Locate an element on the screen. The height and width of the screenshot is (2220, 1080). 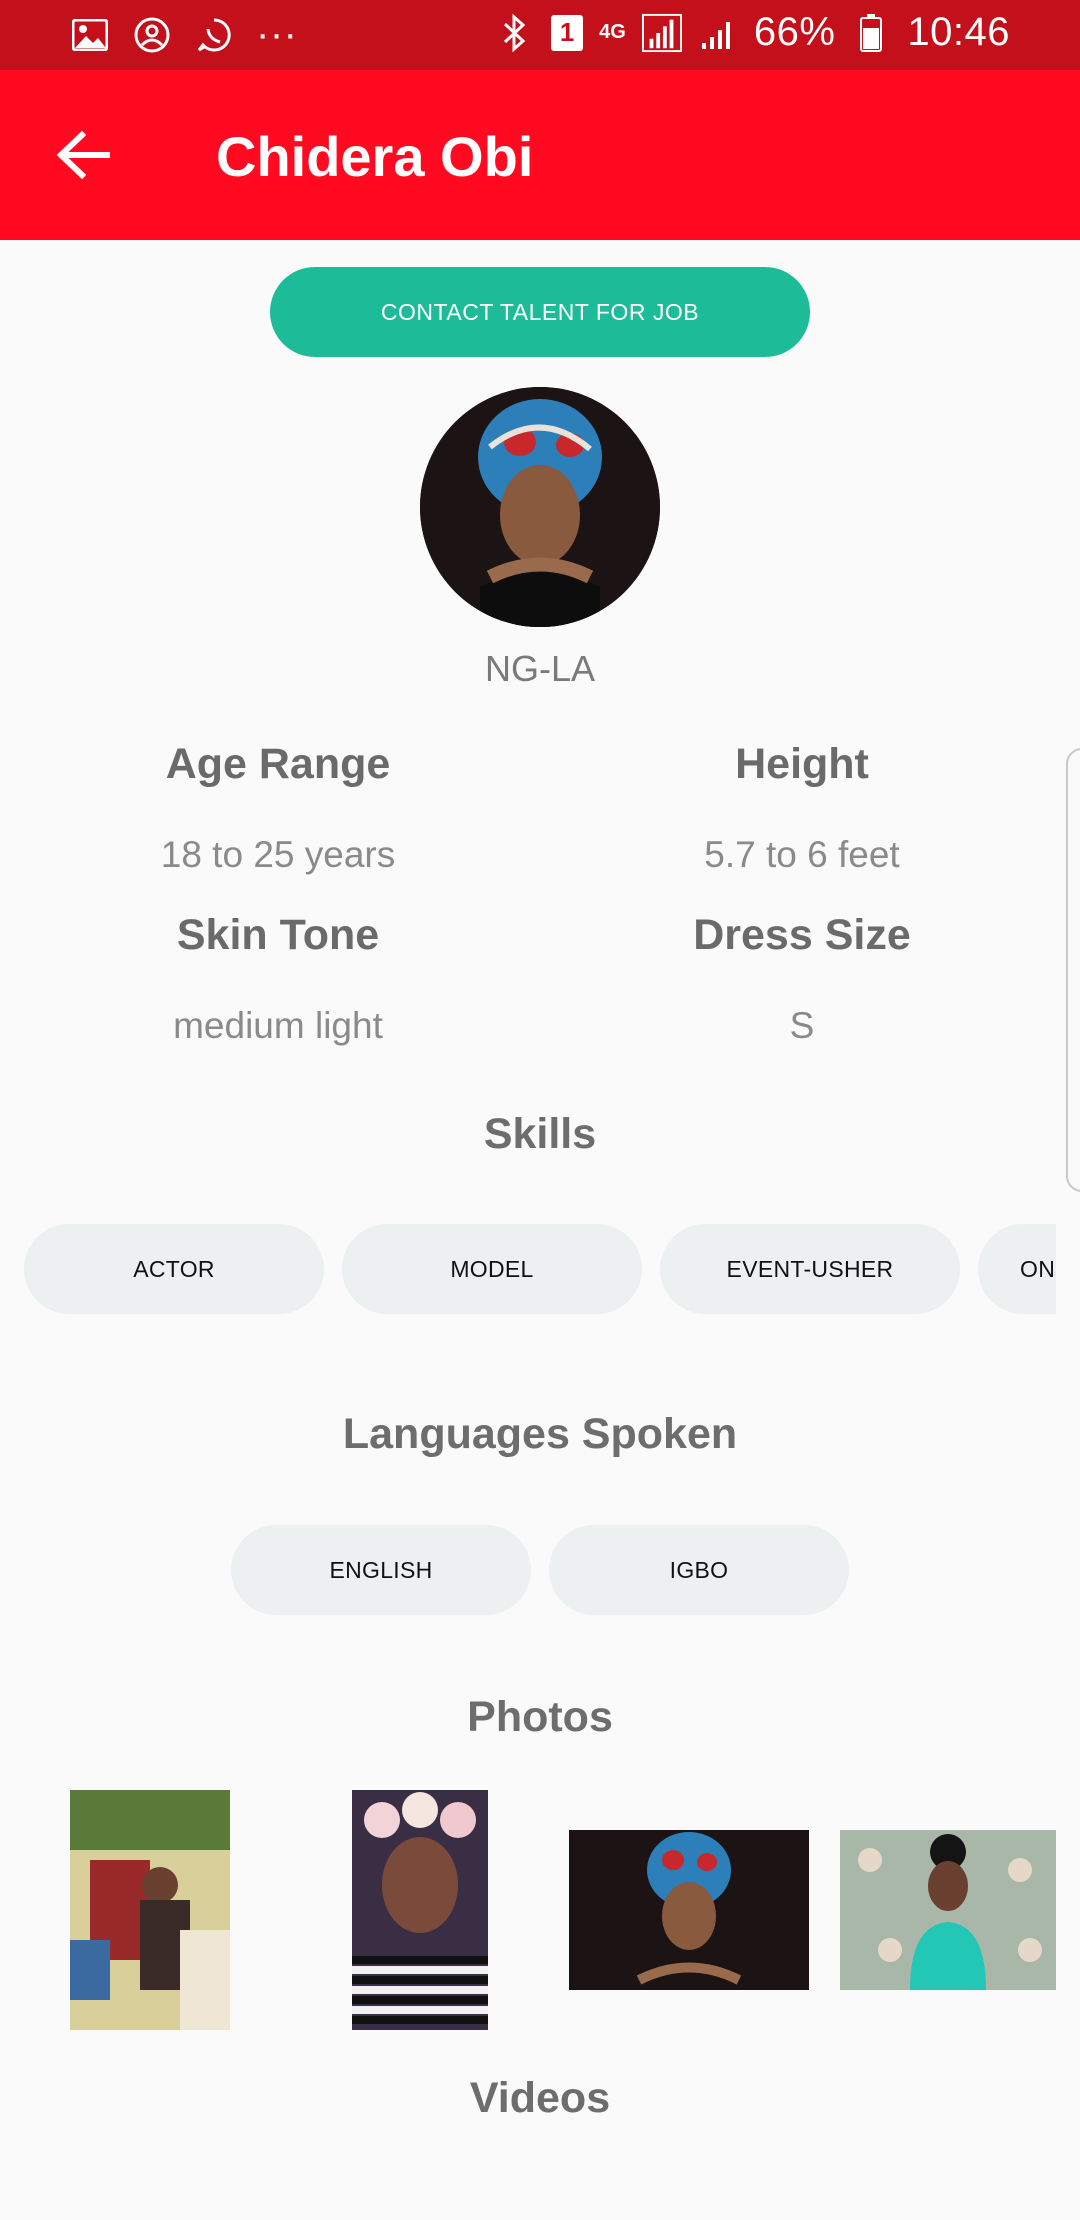
system-icons: 1 4G 66% 10:46 is located at coordinates (752, 32).